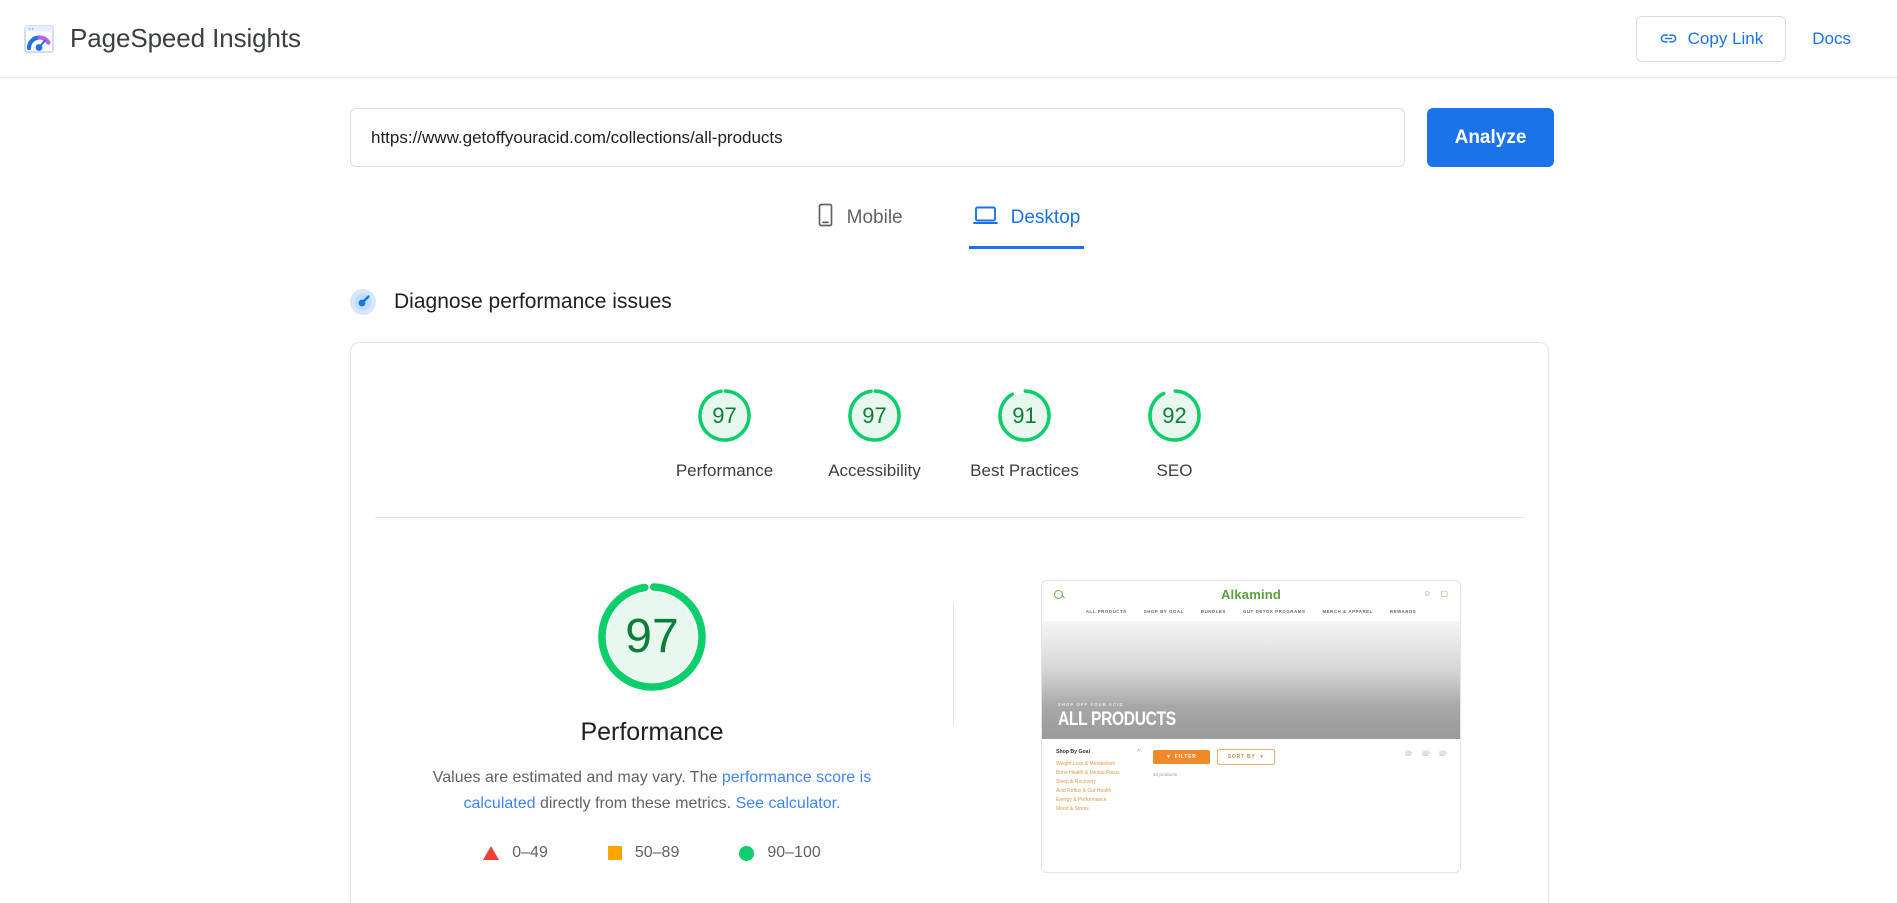 The width and height of the screenshot is (1897, 903). Describe the element at coordinates (1169, 757) in the screenshot. I see `filter-icon: ▼` at that location.